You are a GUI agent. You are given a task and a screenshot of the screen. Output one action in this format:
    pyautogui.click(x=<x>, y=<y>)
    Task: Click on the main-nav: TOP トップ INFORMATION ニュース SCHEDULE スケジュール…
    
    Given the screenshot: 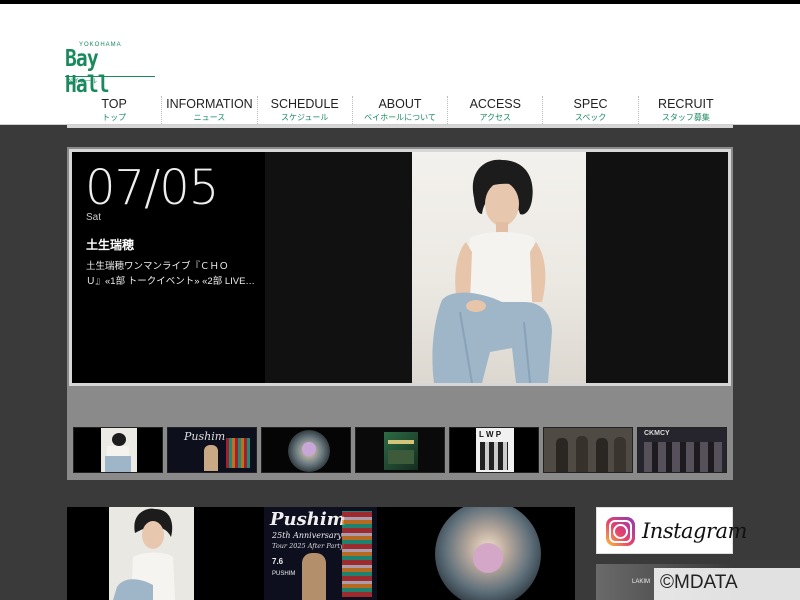 What is the action you would take?
    pyautogui.click(x=400, y=112)
    